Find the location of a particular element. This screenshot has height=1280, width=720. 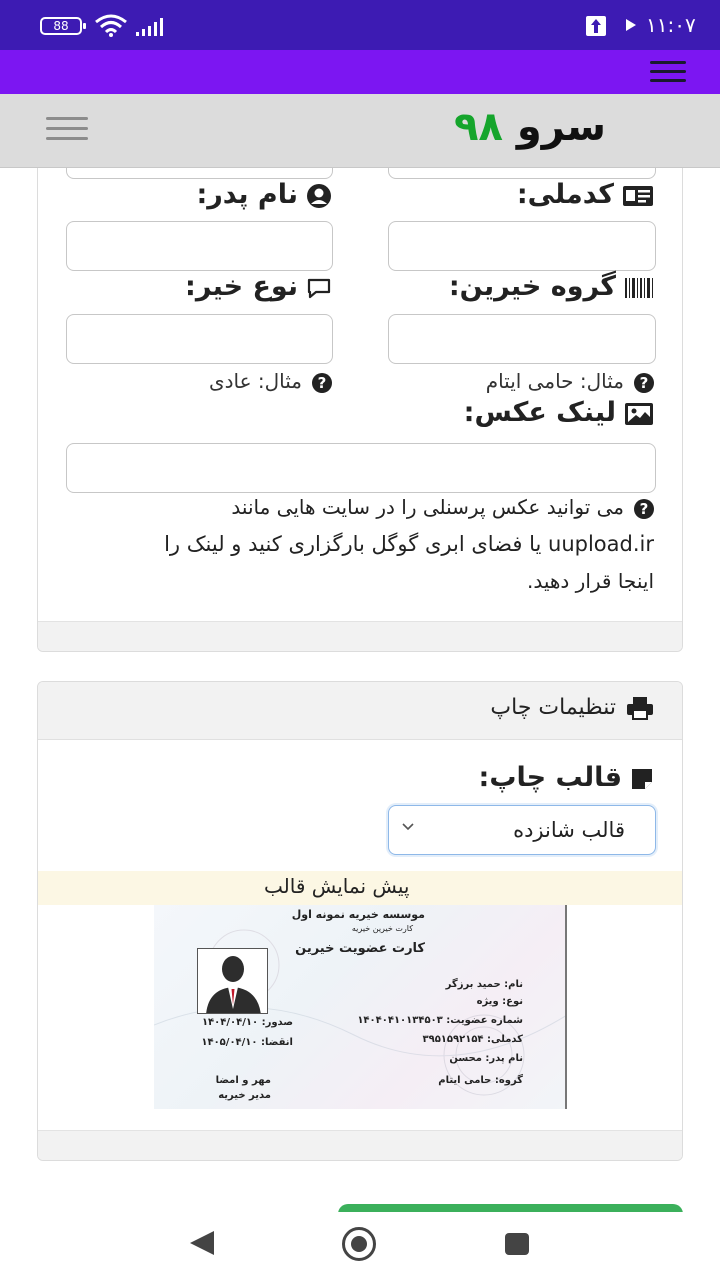

image-icon is located at coordinates (639, 413).